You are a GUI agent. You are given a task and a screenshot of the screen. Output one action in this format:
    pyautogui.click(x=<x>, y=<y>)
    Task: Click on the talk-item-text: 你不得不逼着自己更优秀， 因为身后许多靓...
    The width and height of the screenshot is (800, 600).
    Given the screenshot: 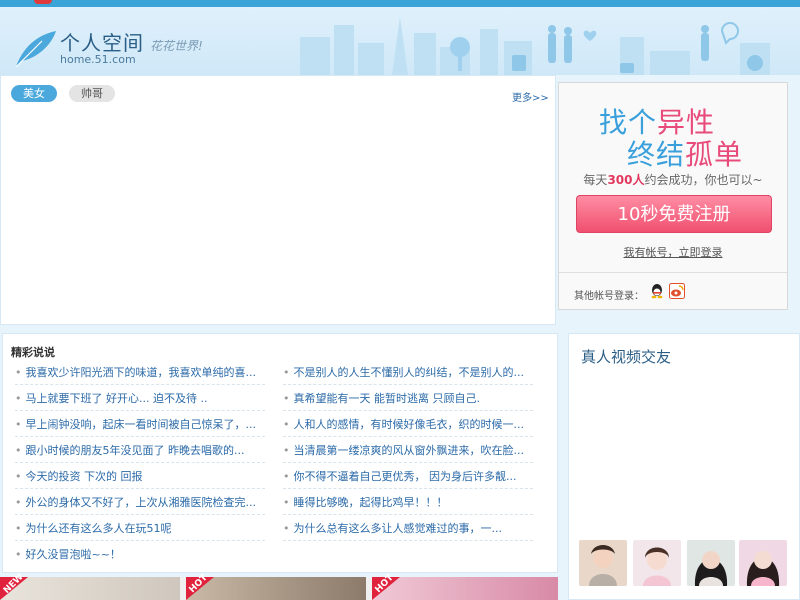 What is the action you would take?
    pyautogui.click(x=405, y=476)
    